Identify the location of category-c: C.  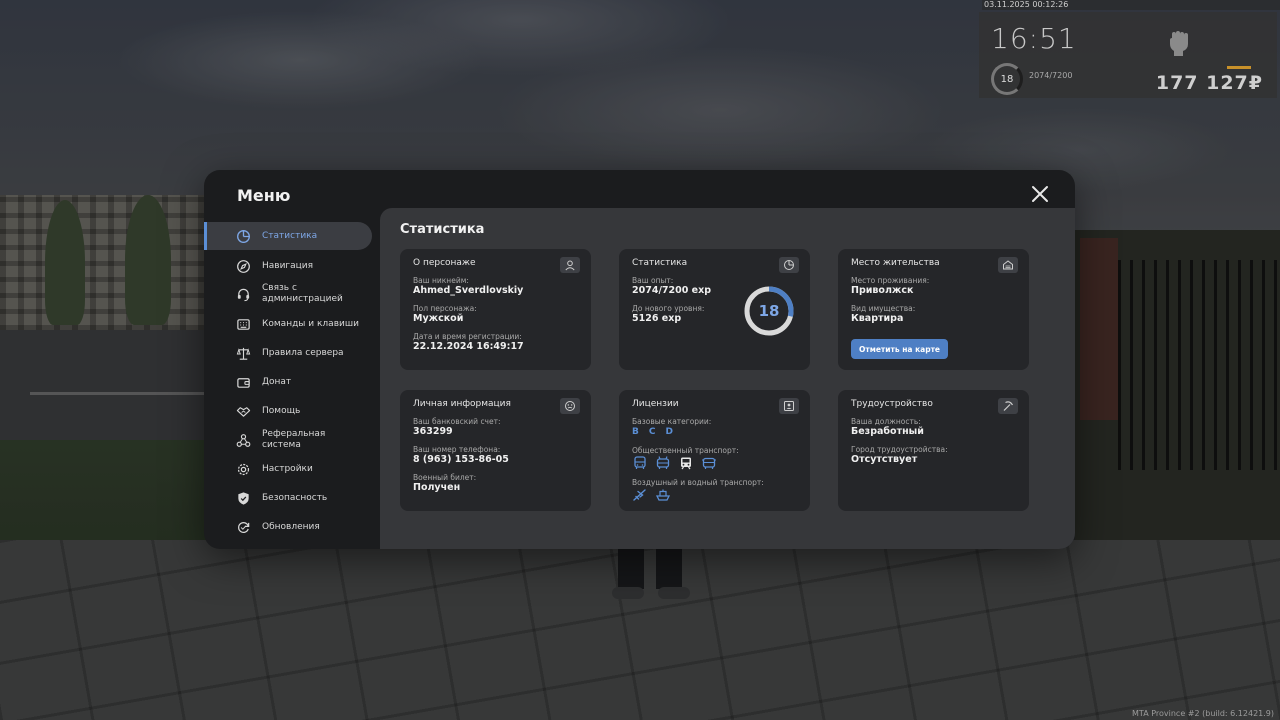
(652, 432).